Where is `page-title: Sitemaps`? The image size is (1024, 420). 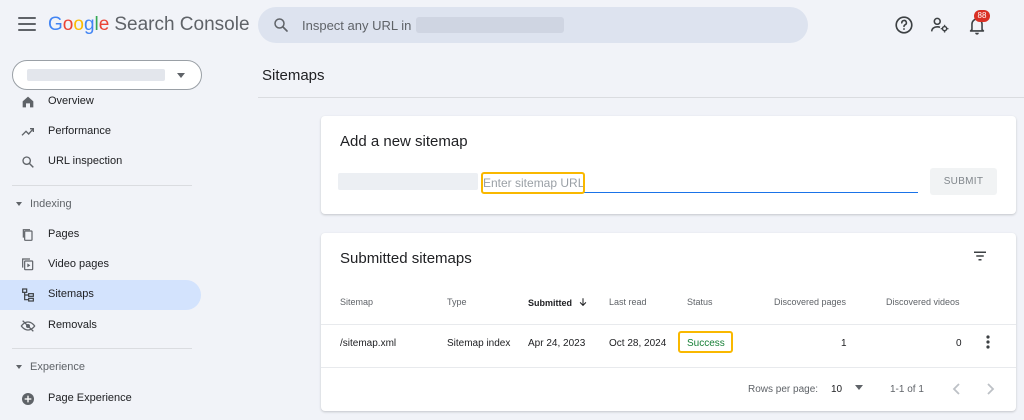 page-title: Sitemaps is located at coordinates (293, 75).